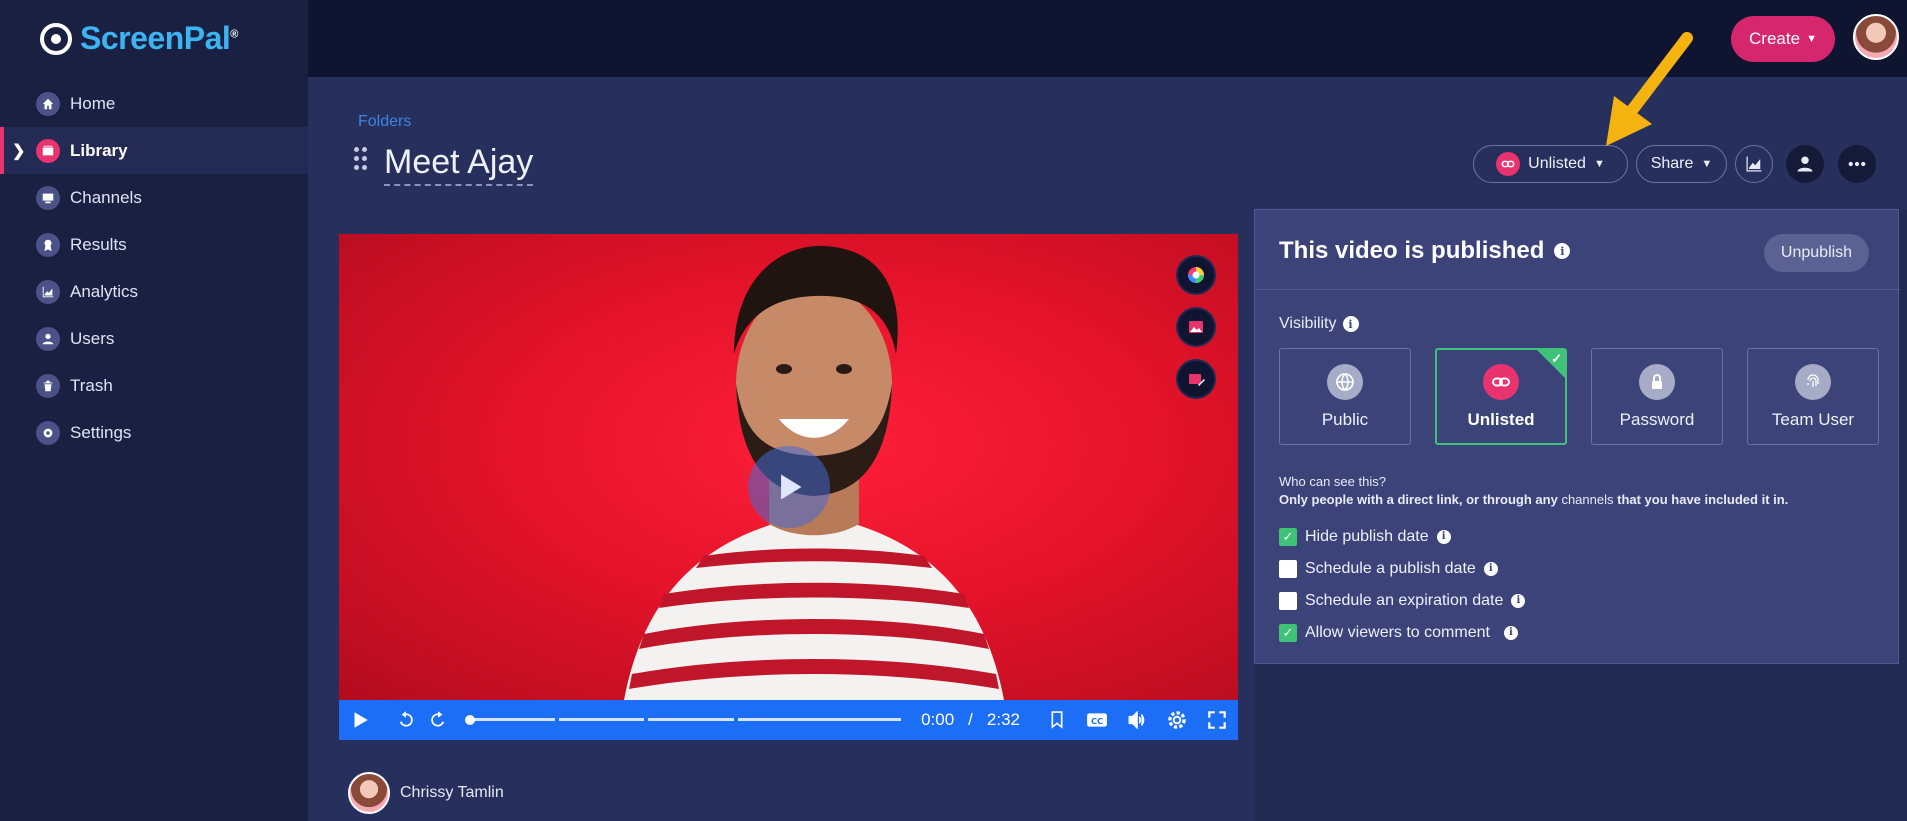 This screenshot has width=1907, height=821. I want to click on drag-handle-icon, so click(360, 158).